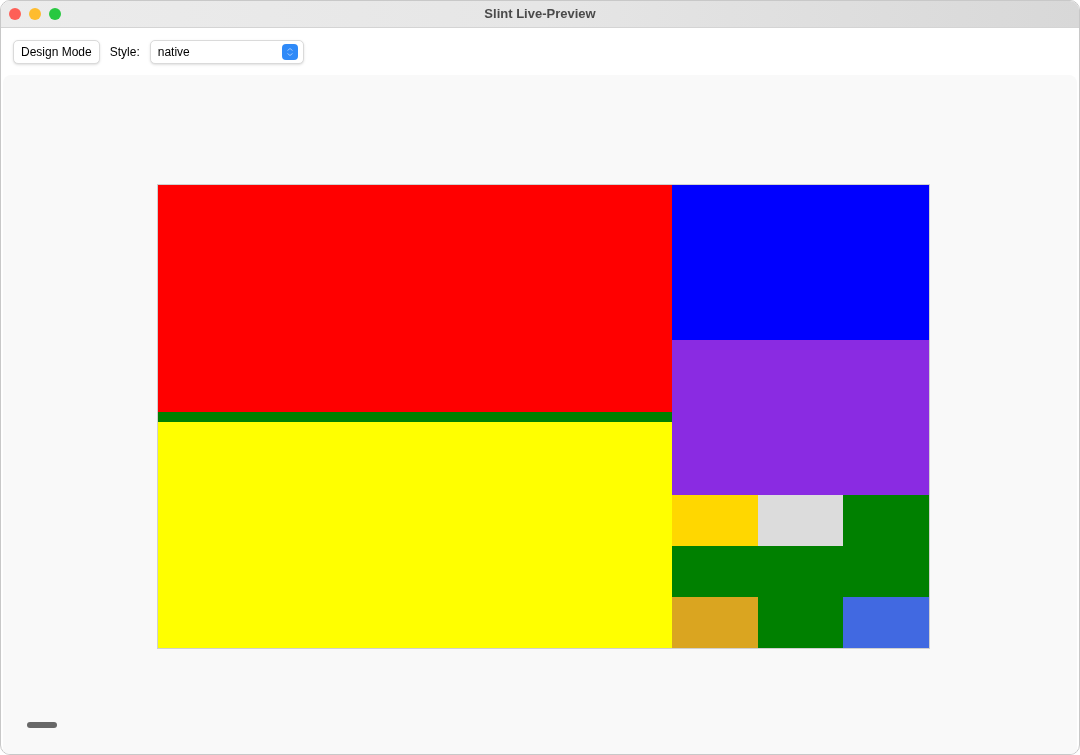 This screenshot has height=755, width=1080. Describe the element at coordinates (15, 14) in the screenshot. I see `close-button` at that location.